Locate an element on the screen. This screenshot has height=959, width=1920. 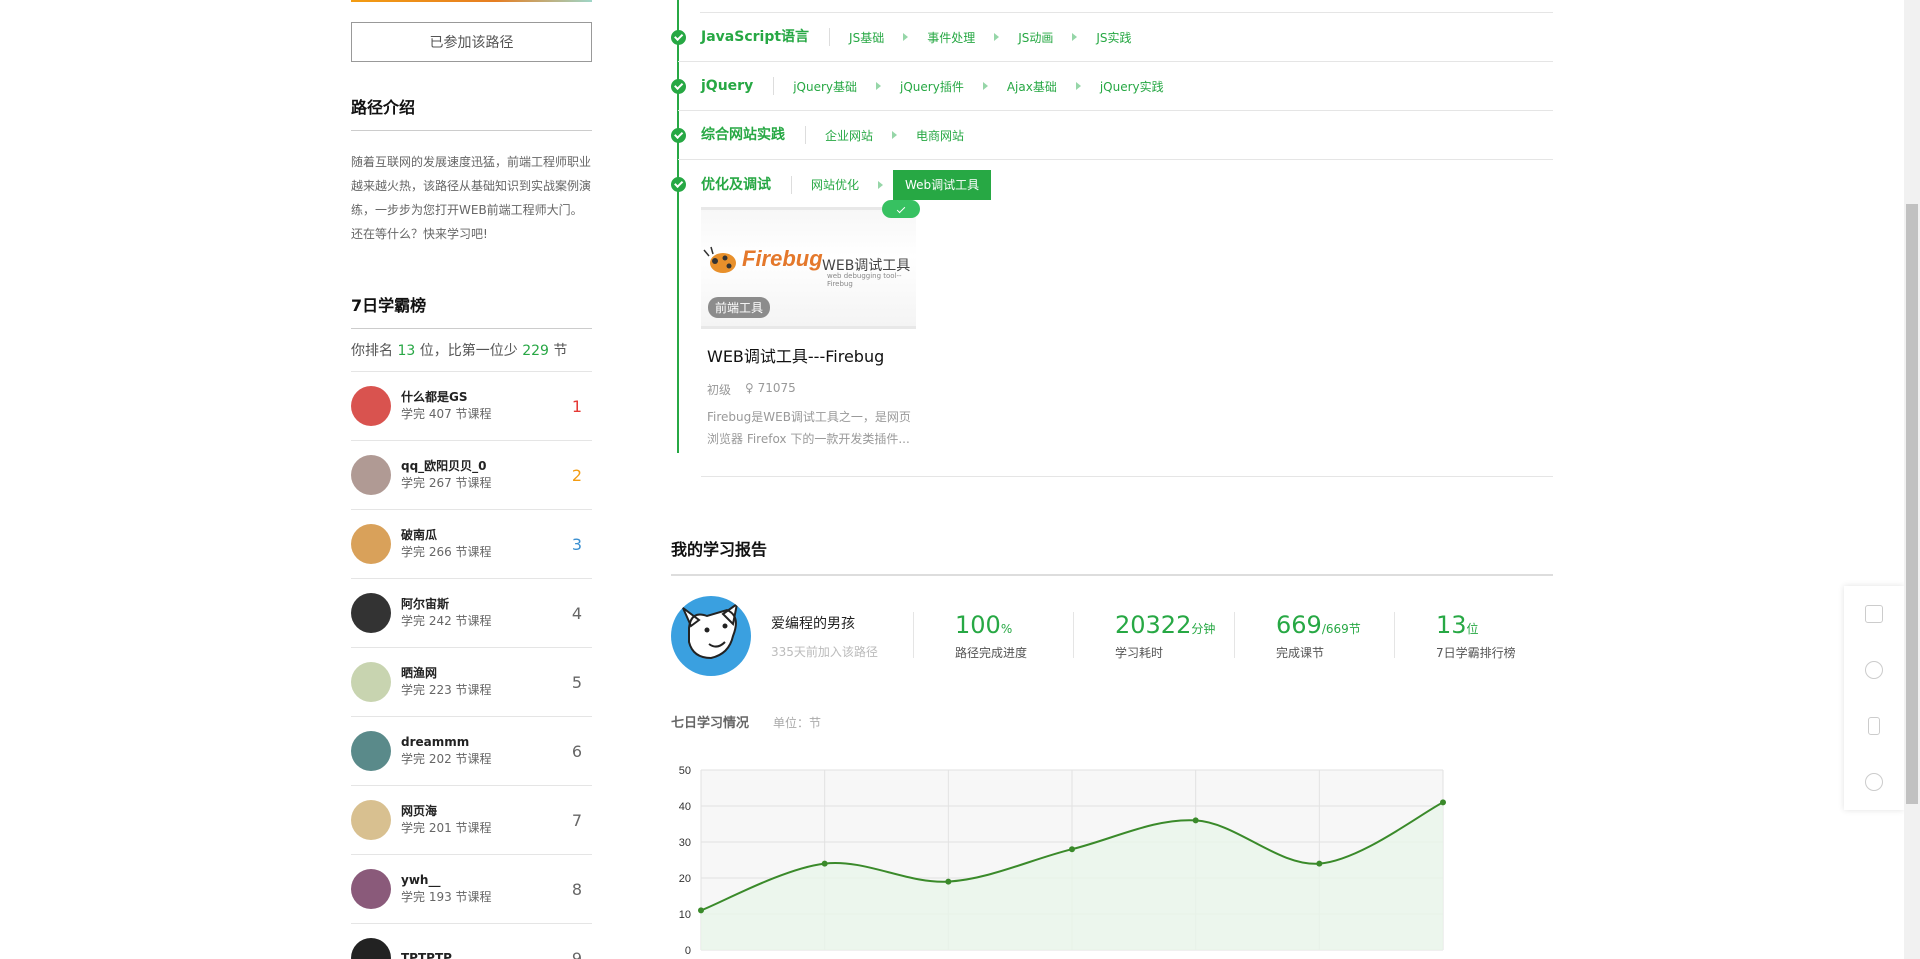
rank-item: 晒渔网 学完 223 节课程 5 is located at coordinates (471, 682).